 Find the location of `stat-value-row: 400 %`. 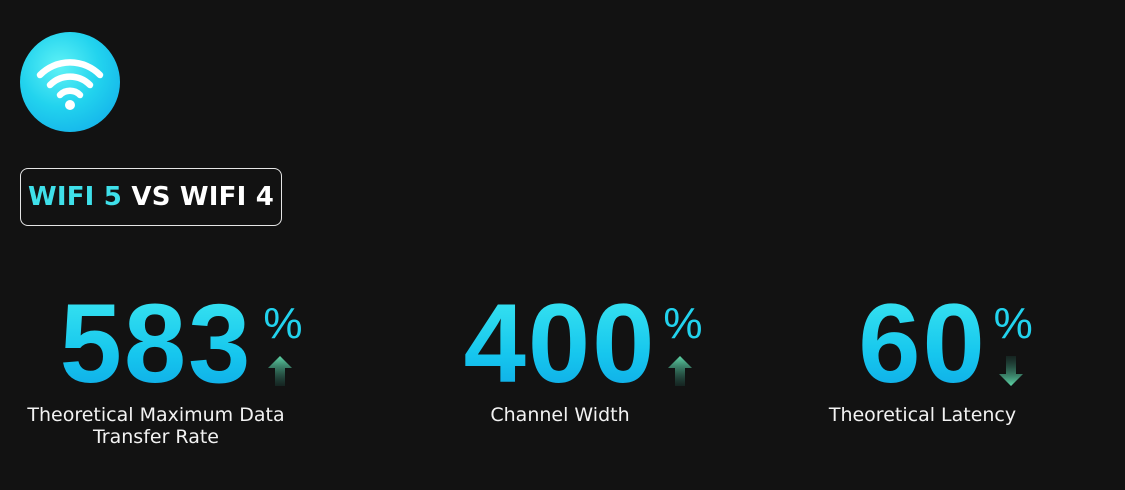

stat-value-row: 400 % is located at coordinates (583, 343).